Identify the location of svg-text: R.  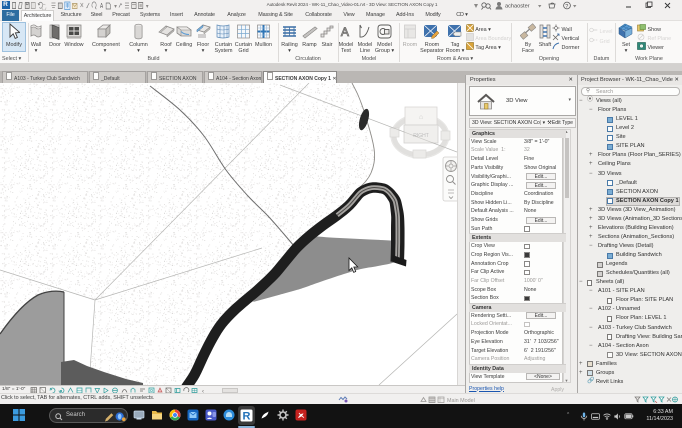
(247, 416).